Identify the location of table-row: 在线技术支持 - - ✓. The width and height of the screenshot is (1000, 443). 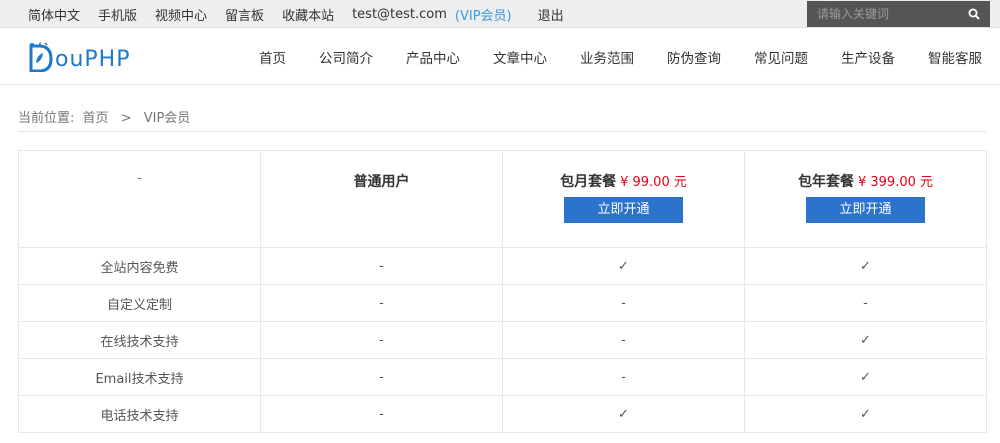
(502, 340).